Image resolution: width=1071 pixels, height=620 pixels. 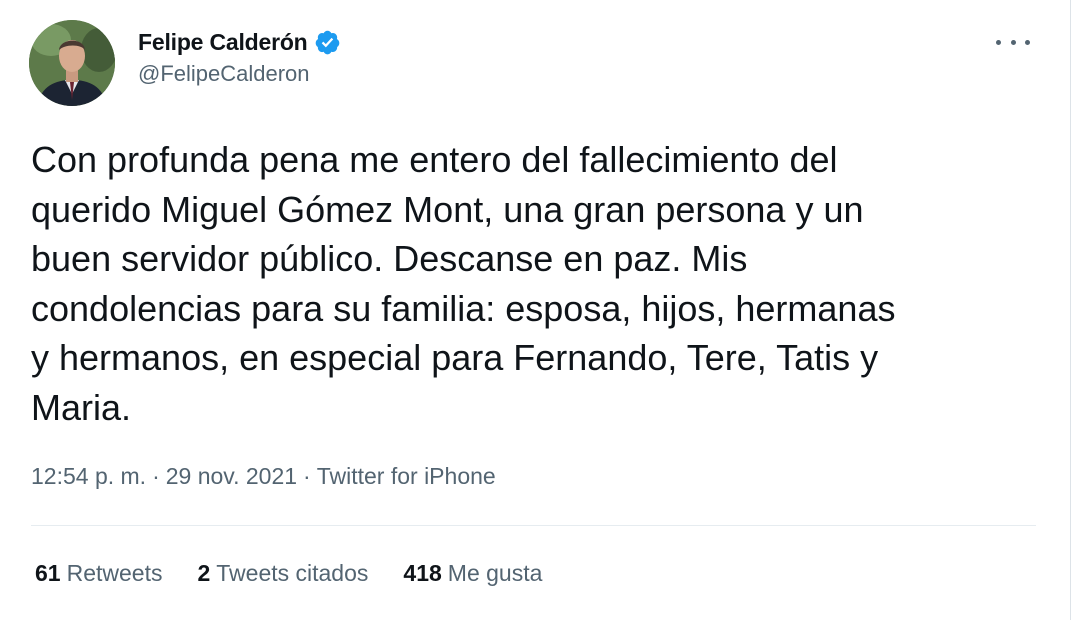 I want to click on retweets-label: Retweets, so click(x=114, y=573).